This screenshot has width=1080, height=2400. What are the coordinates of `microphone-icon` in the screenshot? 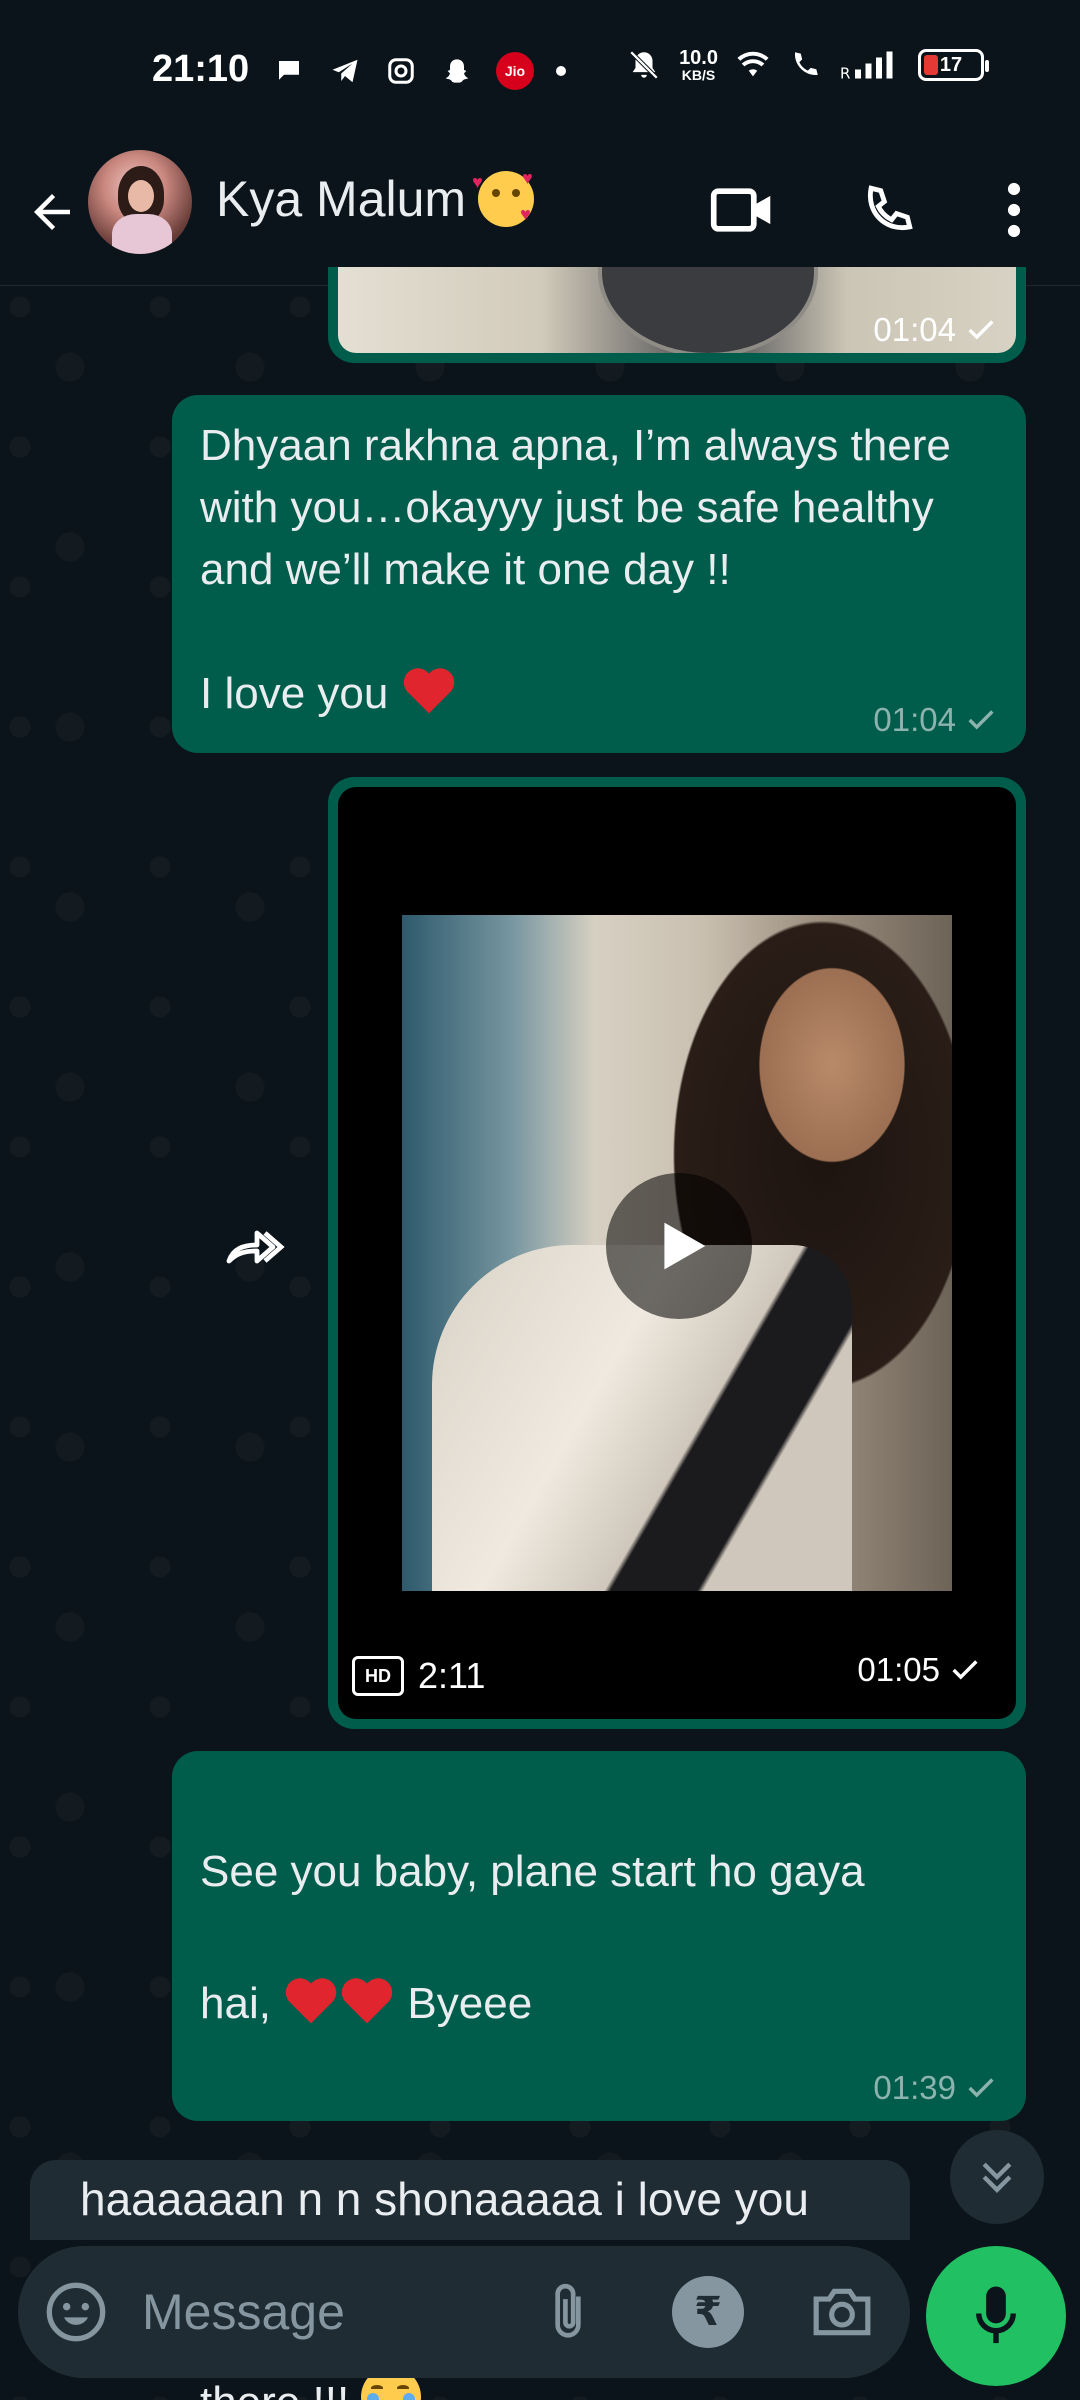 It's located at (996, 2315).